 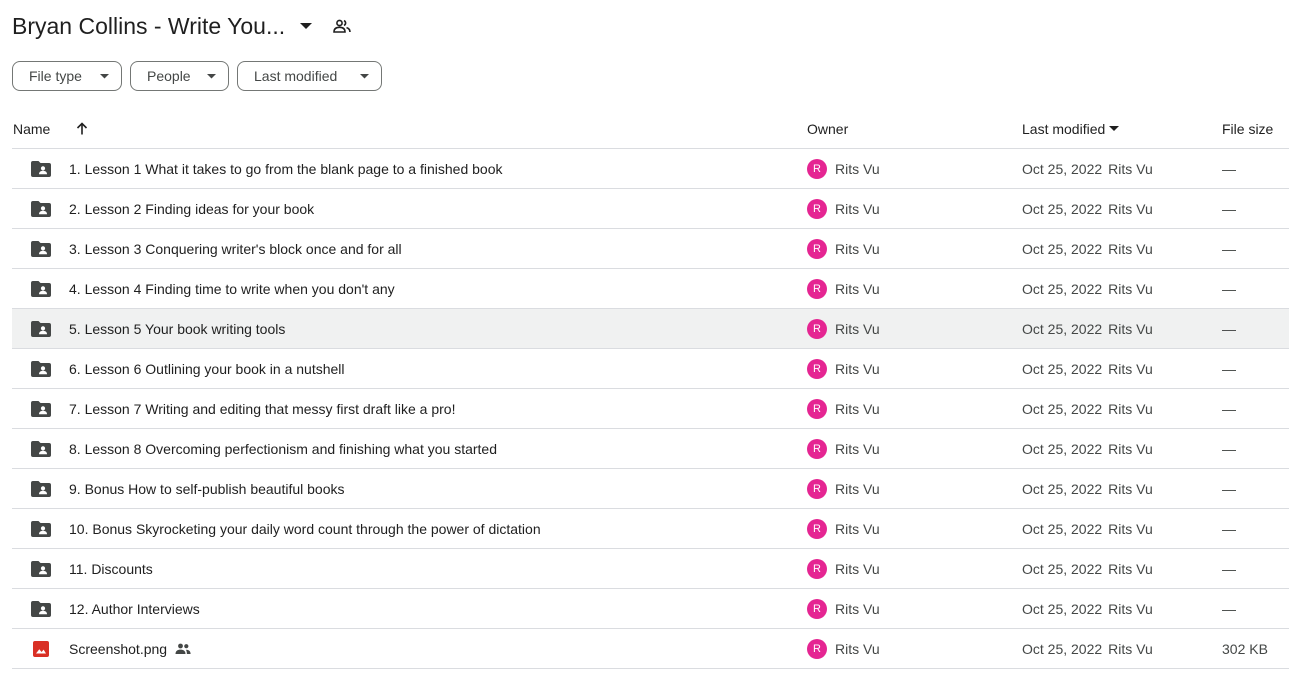 I want to click on last-modified-filter: Last modified, so click(x=309, y=76).